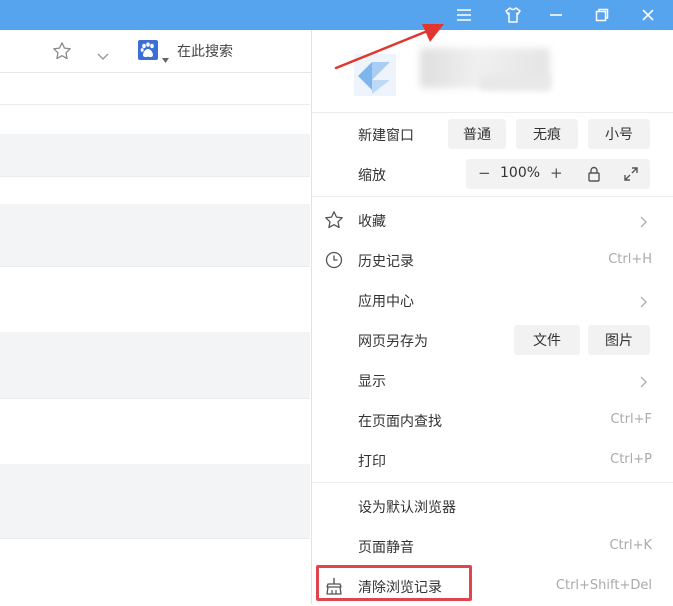  What do you see at coordinates (372, 176) in the screenshot?
I see `menu-zoom-label: 缩放` at bounding box center [372, 176].